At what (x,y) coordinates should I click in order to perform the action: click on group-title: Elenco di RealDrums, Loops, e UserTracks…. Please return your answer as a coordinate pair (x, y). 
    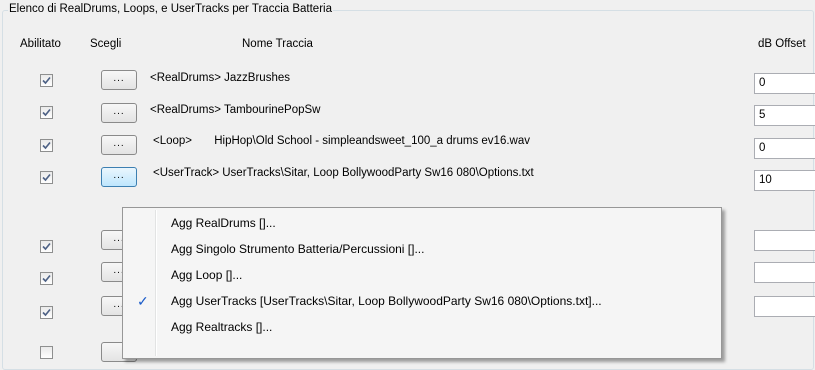
    Looking at the image, I should click on (170, 9).